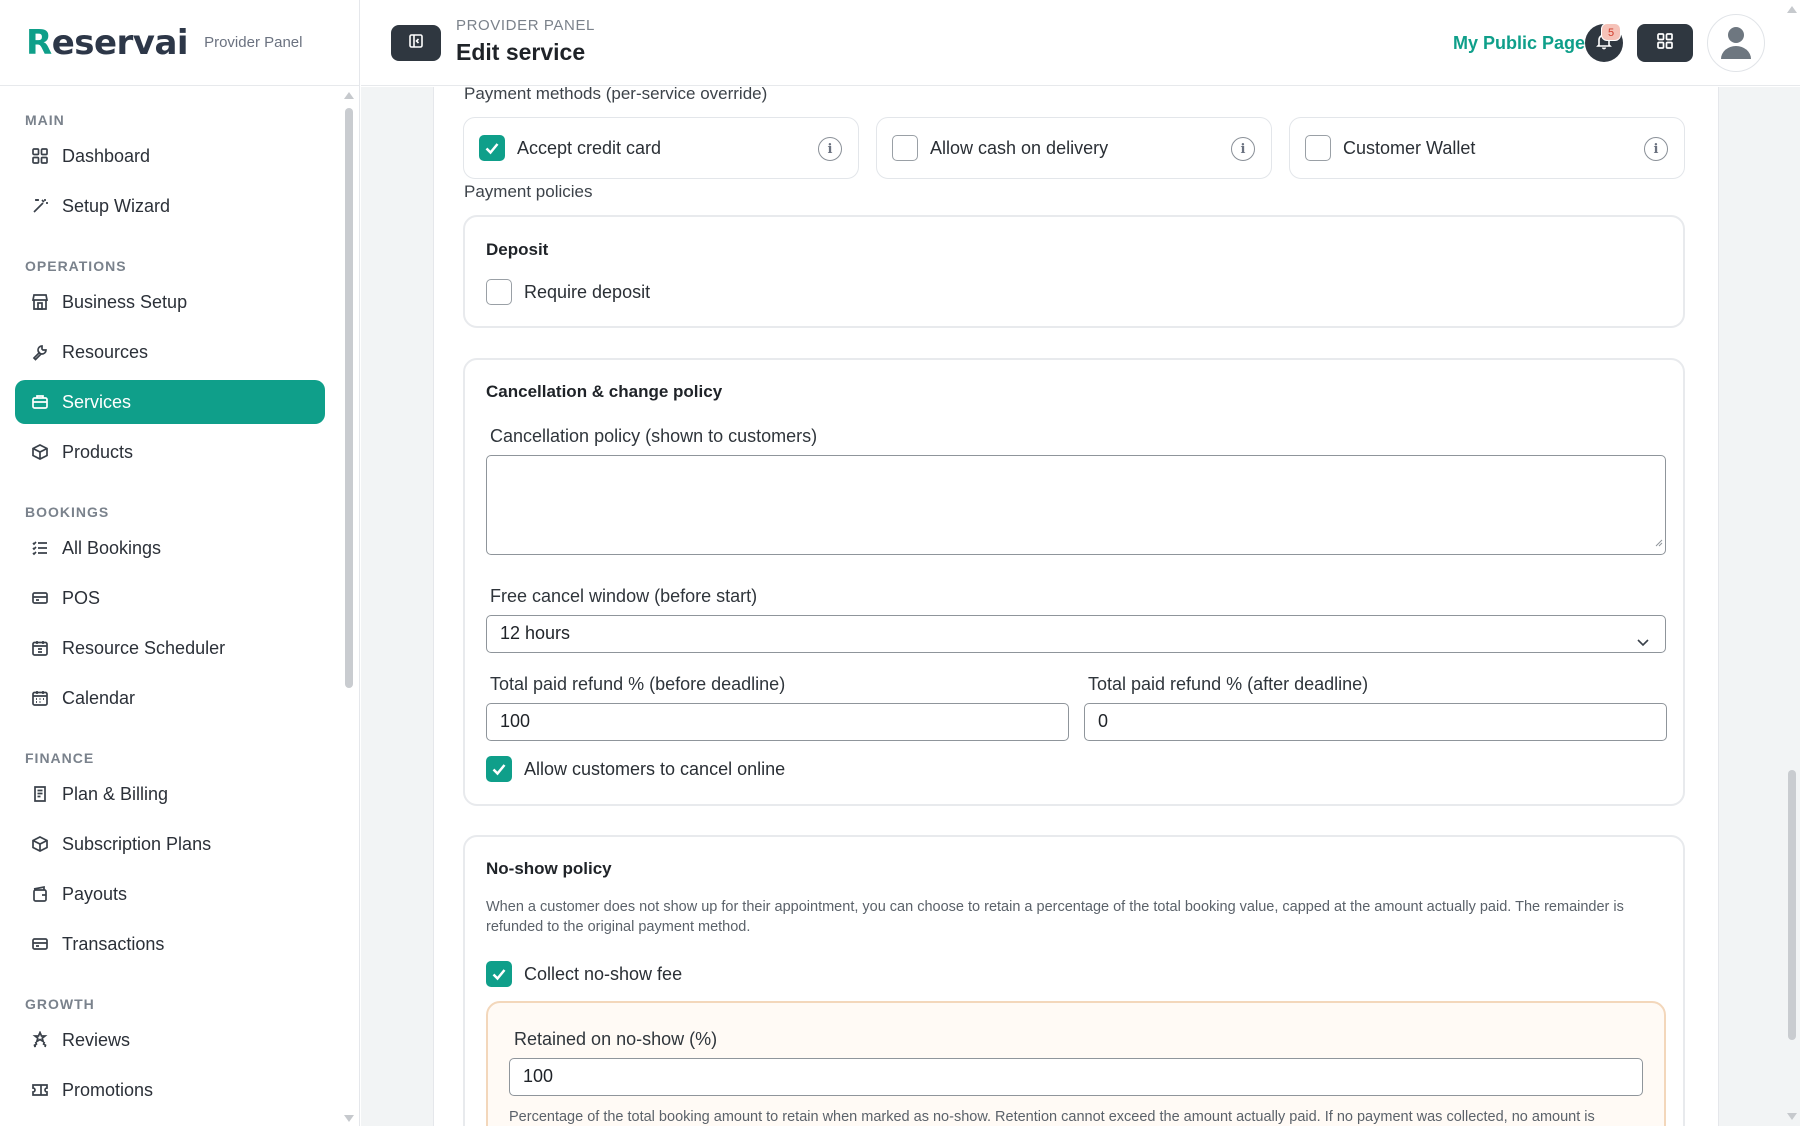  I want to click on wrench-icon, so click(40, 352).